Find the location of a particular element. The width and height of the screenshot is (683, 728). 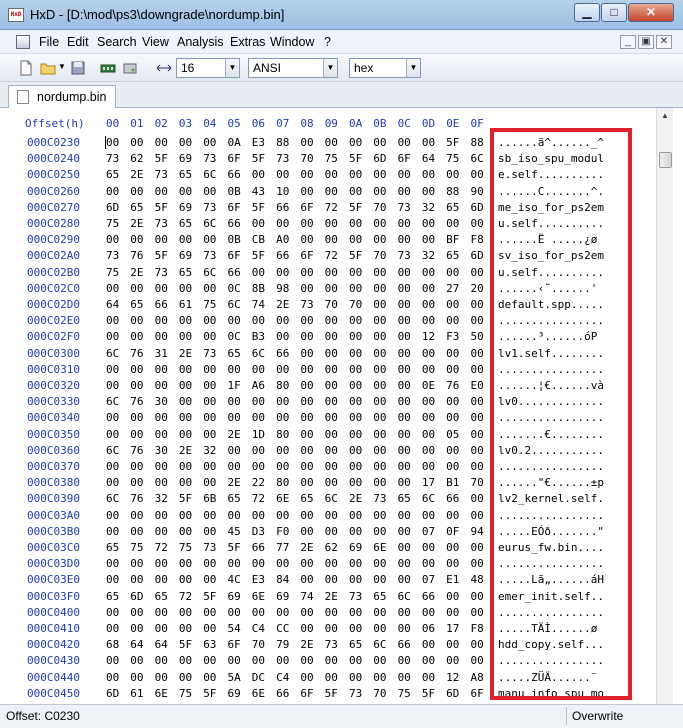

hex-byte: C4 is located at coordinates (288, 677).